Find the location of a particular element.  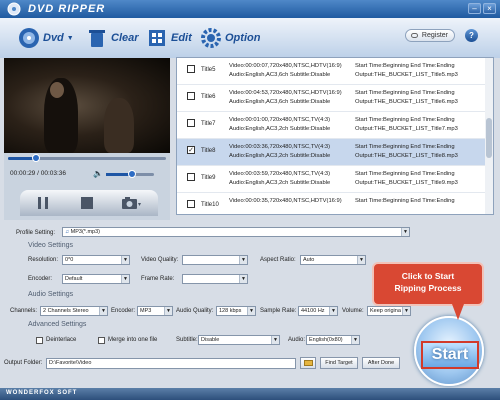

row-output-file: Output:THE_BUCKET_LIST_Title5.mp3 is located at coordinates (406, 75).